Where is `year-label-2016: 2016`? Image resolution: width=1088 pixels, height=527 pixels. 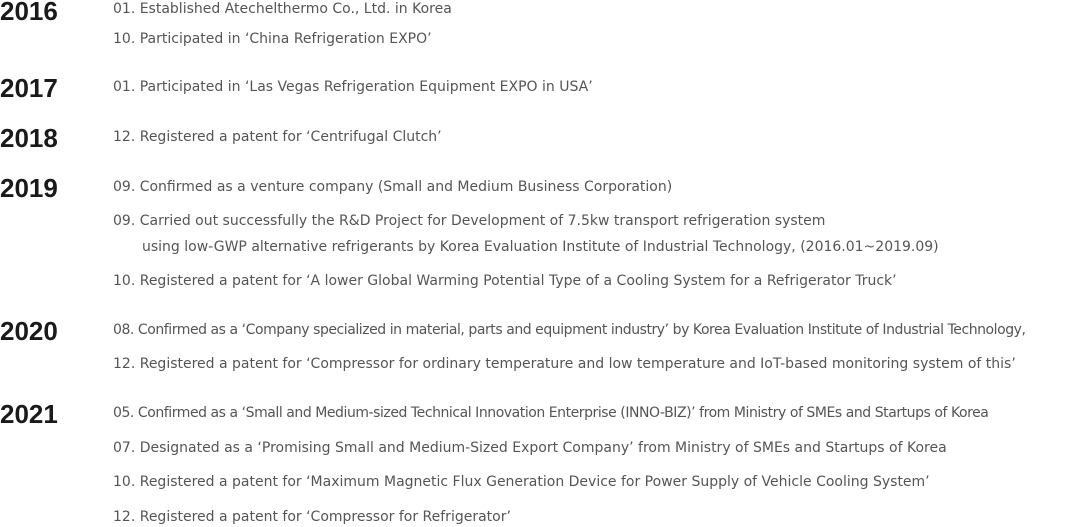
year-label-2016: 2016 is located at coordinates (29, 13).